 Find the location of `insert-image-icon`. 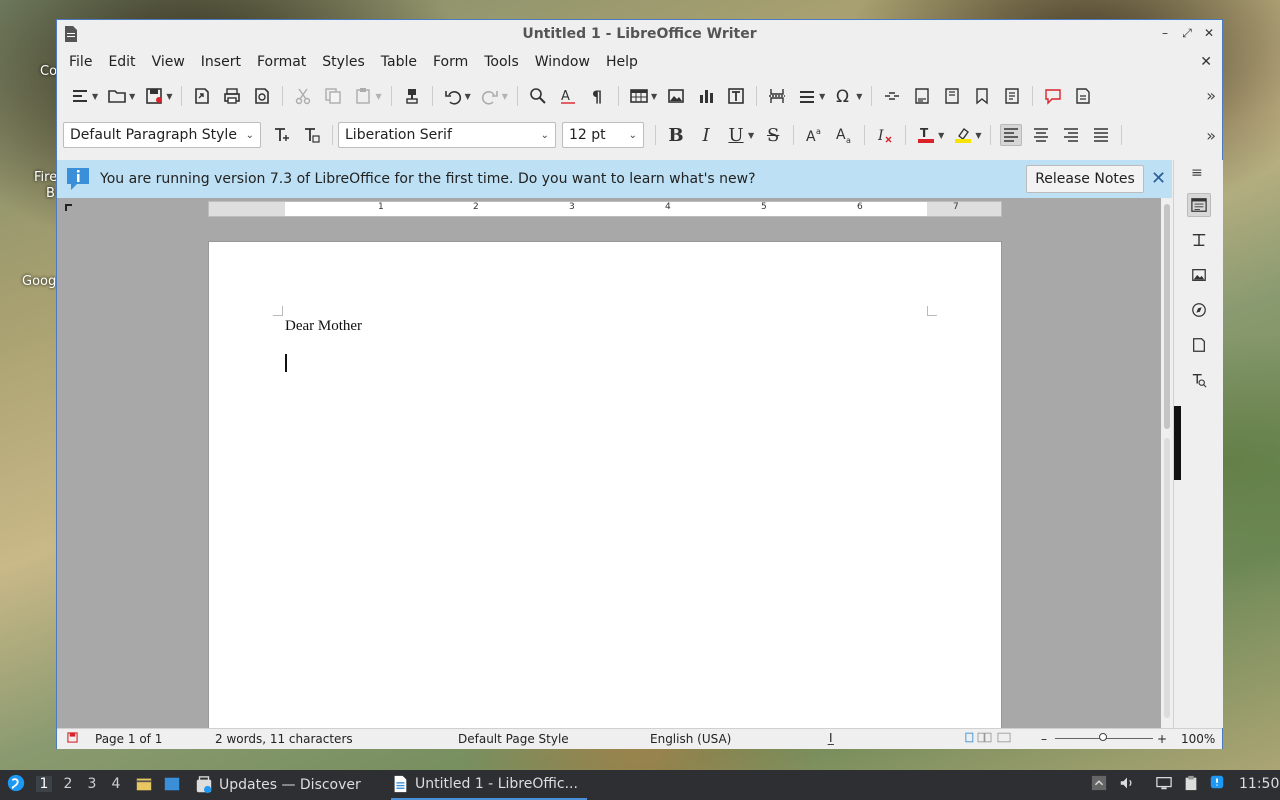

insert-image-icon is located at coordinates (676, 96).